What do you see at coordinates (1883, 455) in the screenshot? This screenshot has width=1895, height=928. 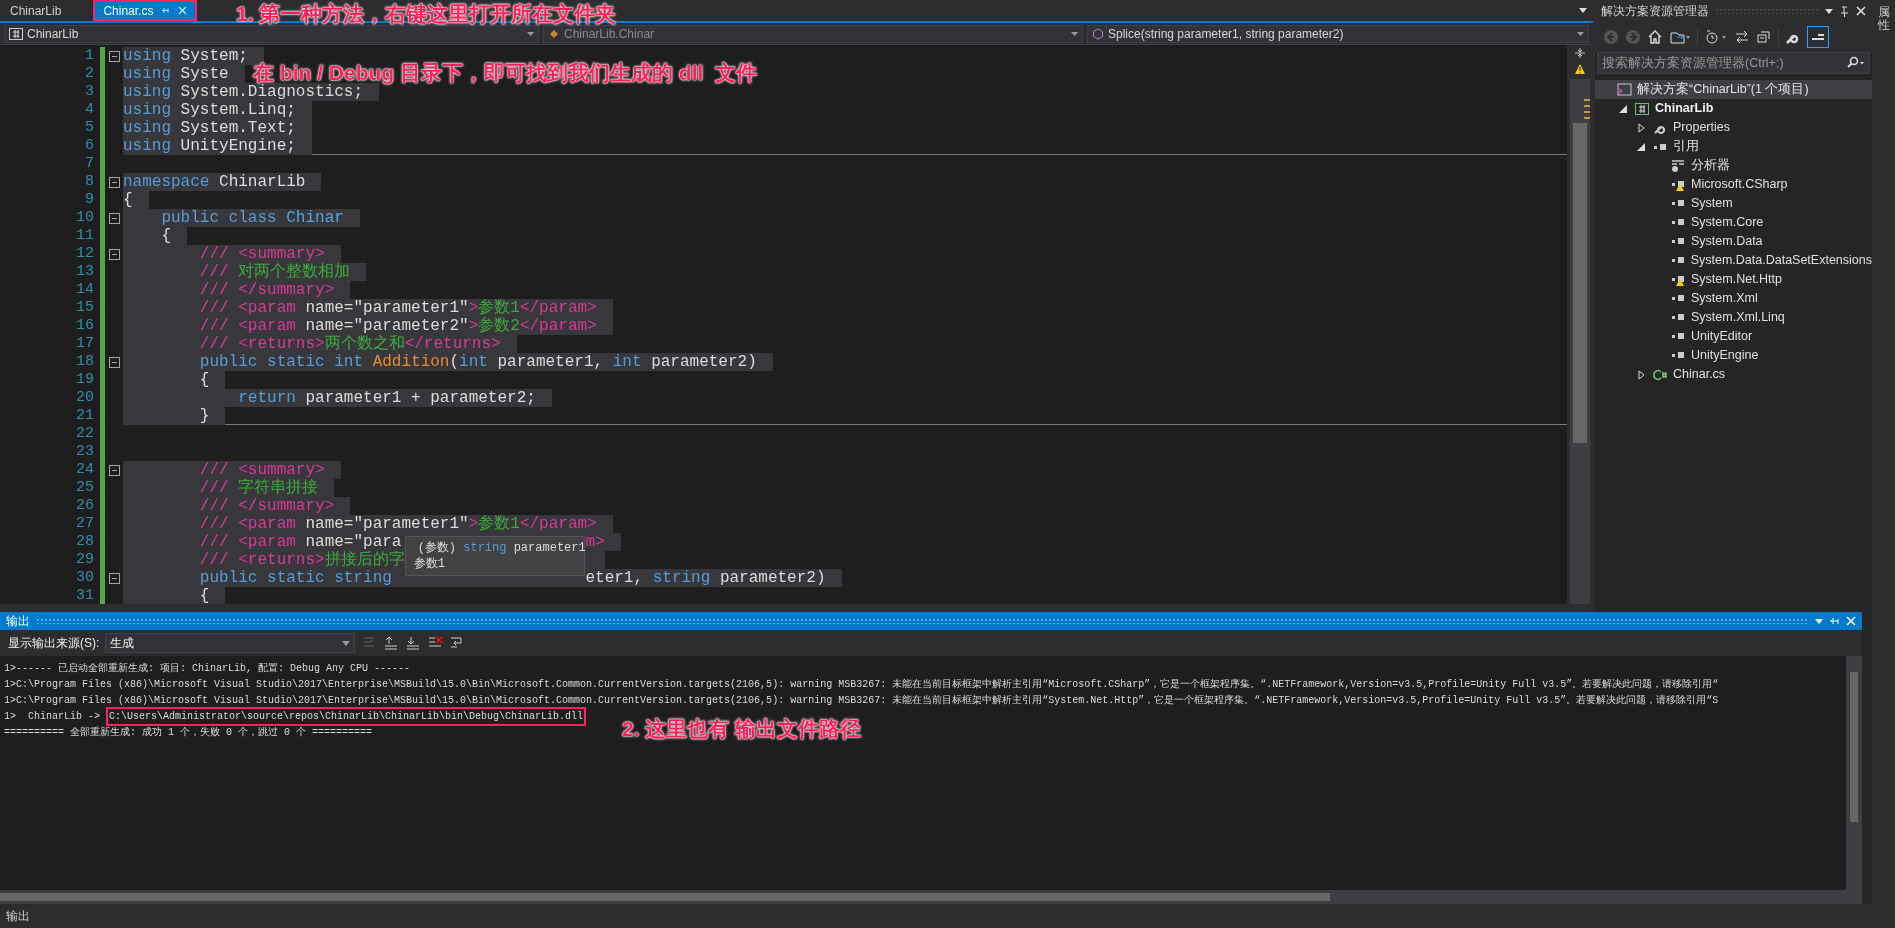 I see `side-tab: 属性` at bounding box center [1883, 455].